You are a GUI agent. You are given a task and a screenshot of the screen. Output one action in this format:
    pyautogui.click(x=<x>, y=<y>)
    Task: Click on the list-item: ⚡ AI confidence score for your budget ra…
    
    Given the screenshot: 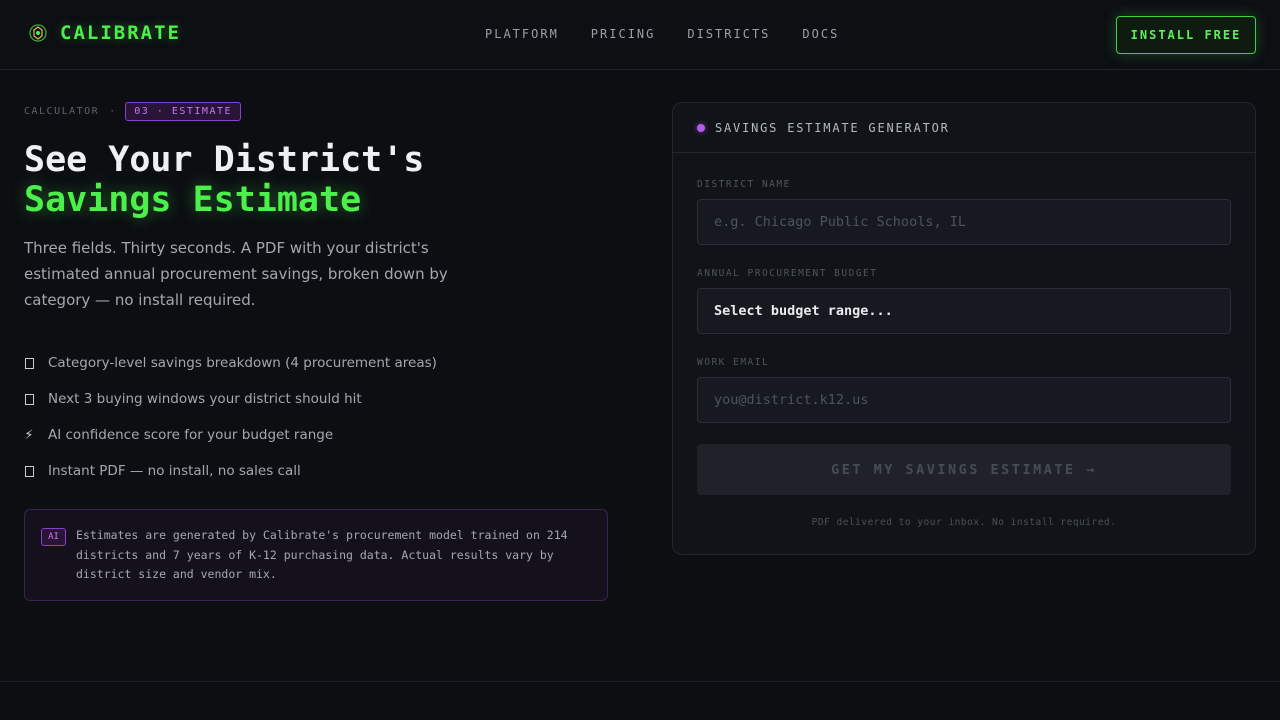 What is the action you would take?
    pyautogui.click(x=230, y=435)
    